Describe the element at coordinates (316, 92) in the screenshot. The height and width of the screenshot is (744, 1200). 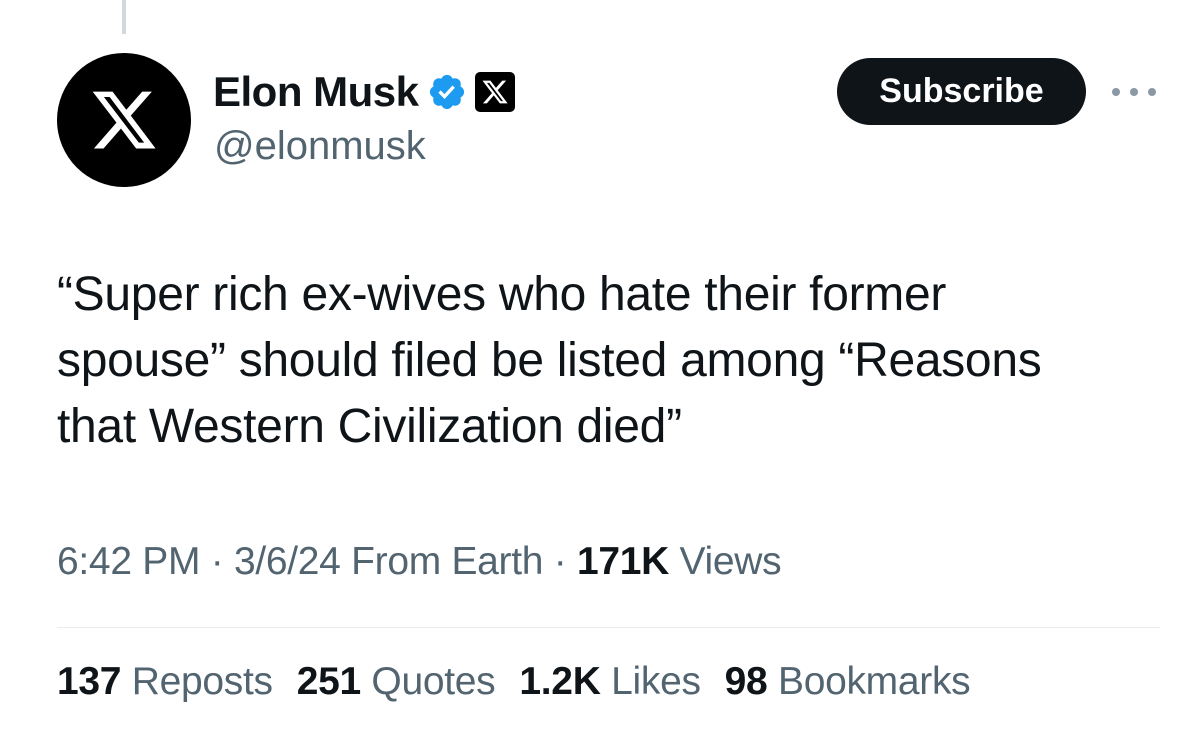
I see `author-display-name: Elon Musk` at that location.